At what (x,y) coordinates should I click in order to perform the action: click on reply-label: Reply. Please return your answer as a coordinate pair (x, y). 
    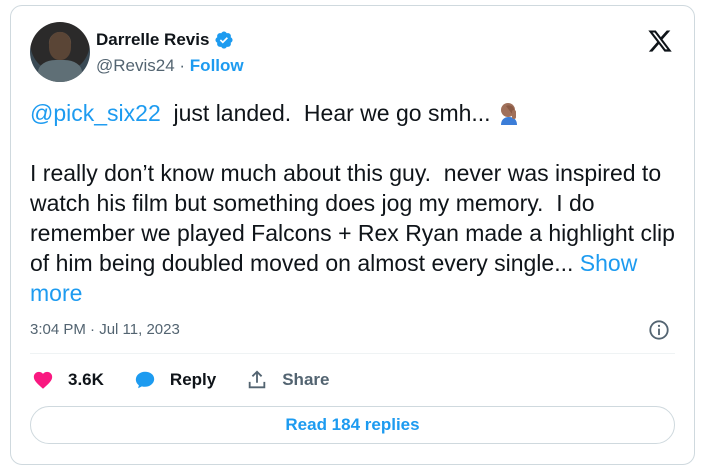
    Looking at the image, I should click on (193, 379).